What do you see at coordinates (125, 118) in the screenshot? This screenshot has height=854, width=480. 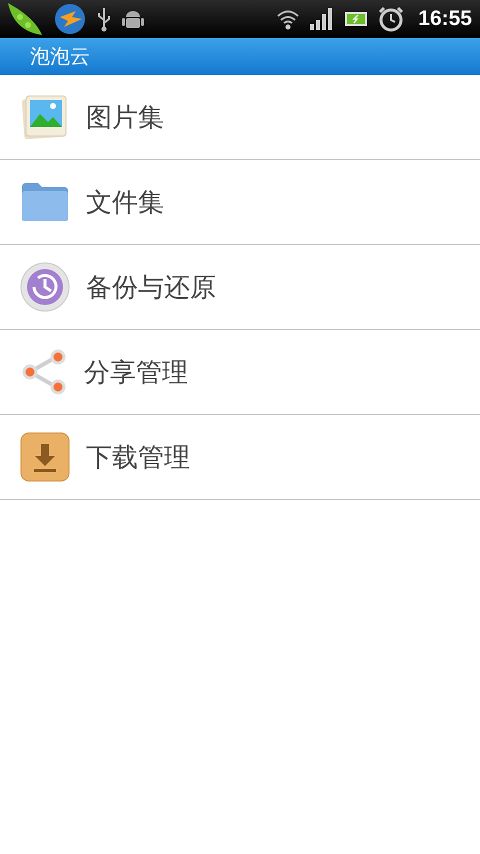 I see `menu-label: 图片集` at bounding box center [125, 118].